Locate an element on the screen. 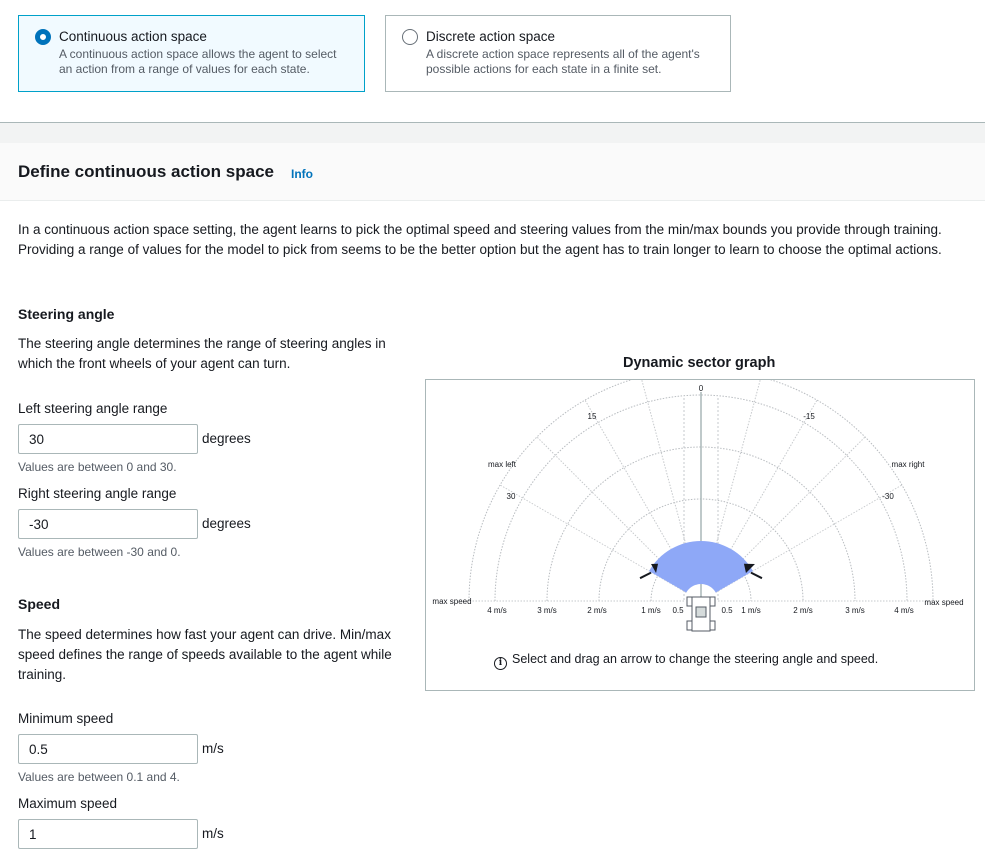 Image resolution: width=985 pixels, height=851 pixels. angle-label-30: 30 is located at coordinates (511, 496).